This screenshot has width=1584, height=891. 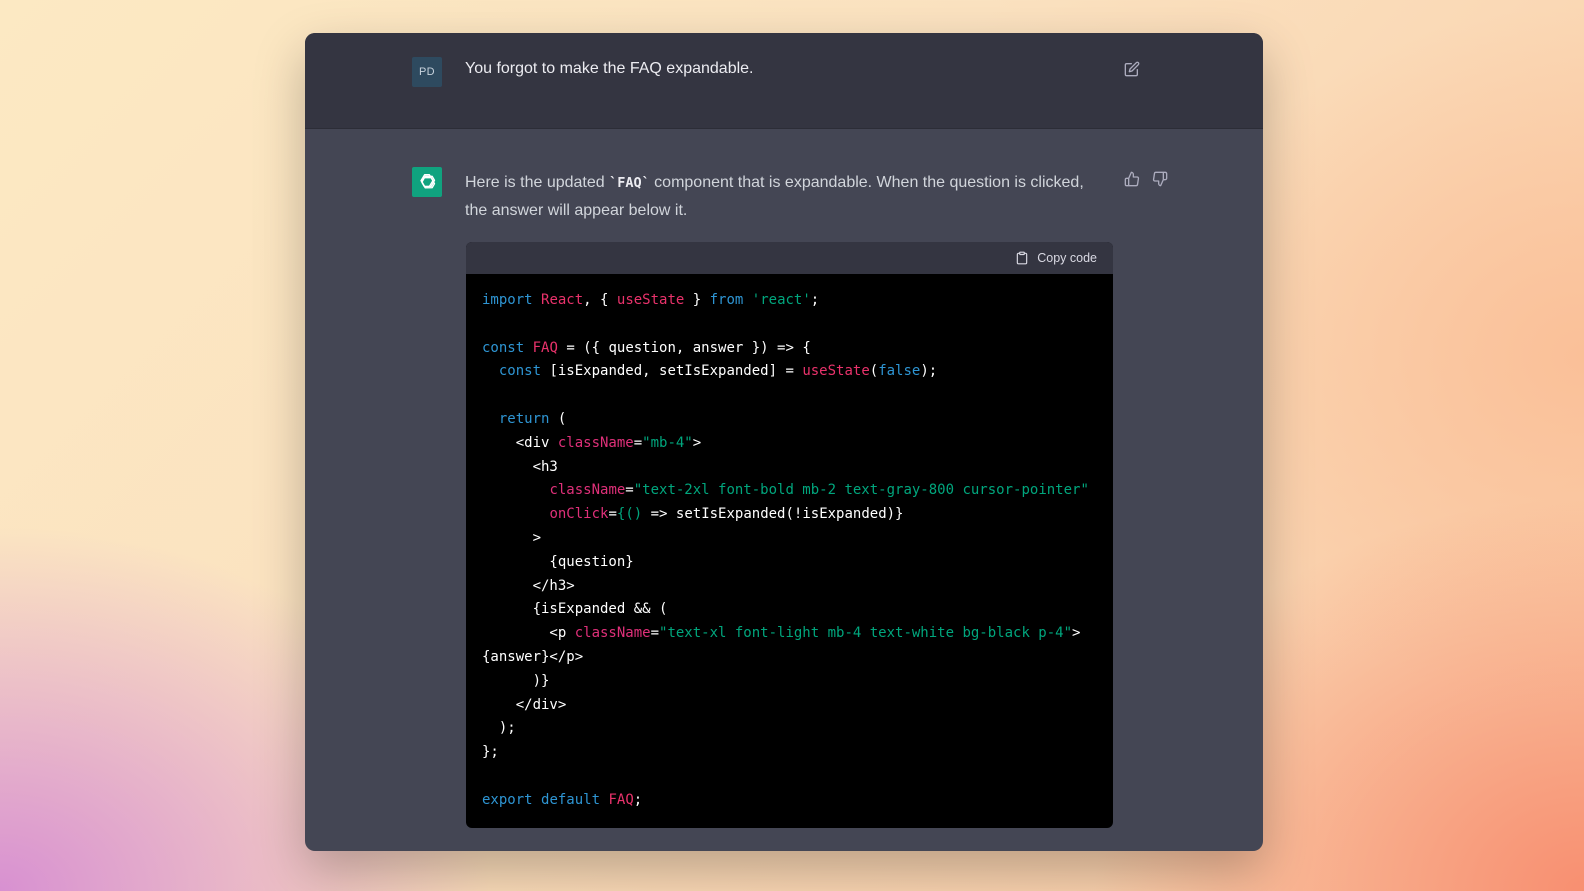 I want to click on assistant-text-before: Here is the updated, so click(x=537, y=182).